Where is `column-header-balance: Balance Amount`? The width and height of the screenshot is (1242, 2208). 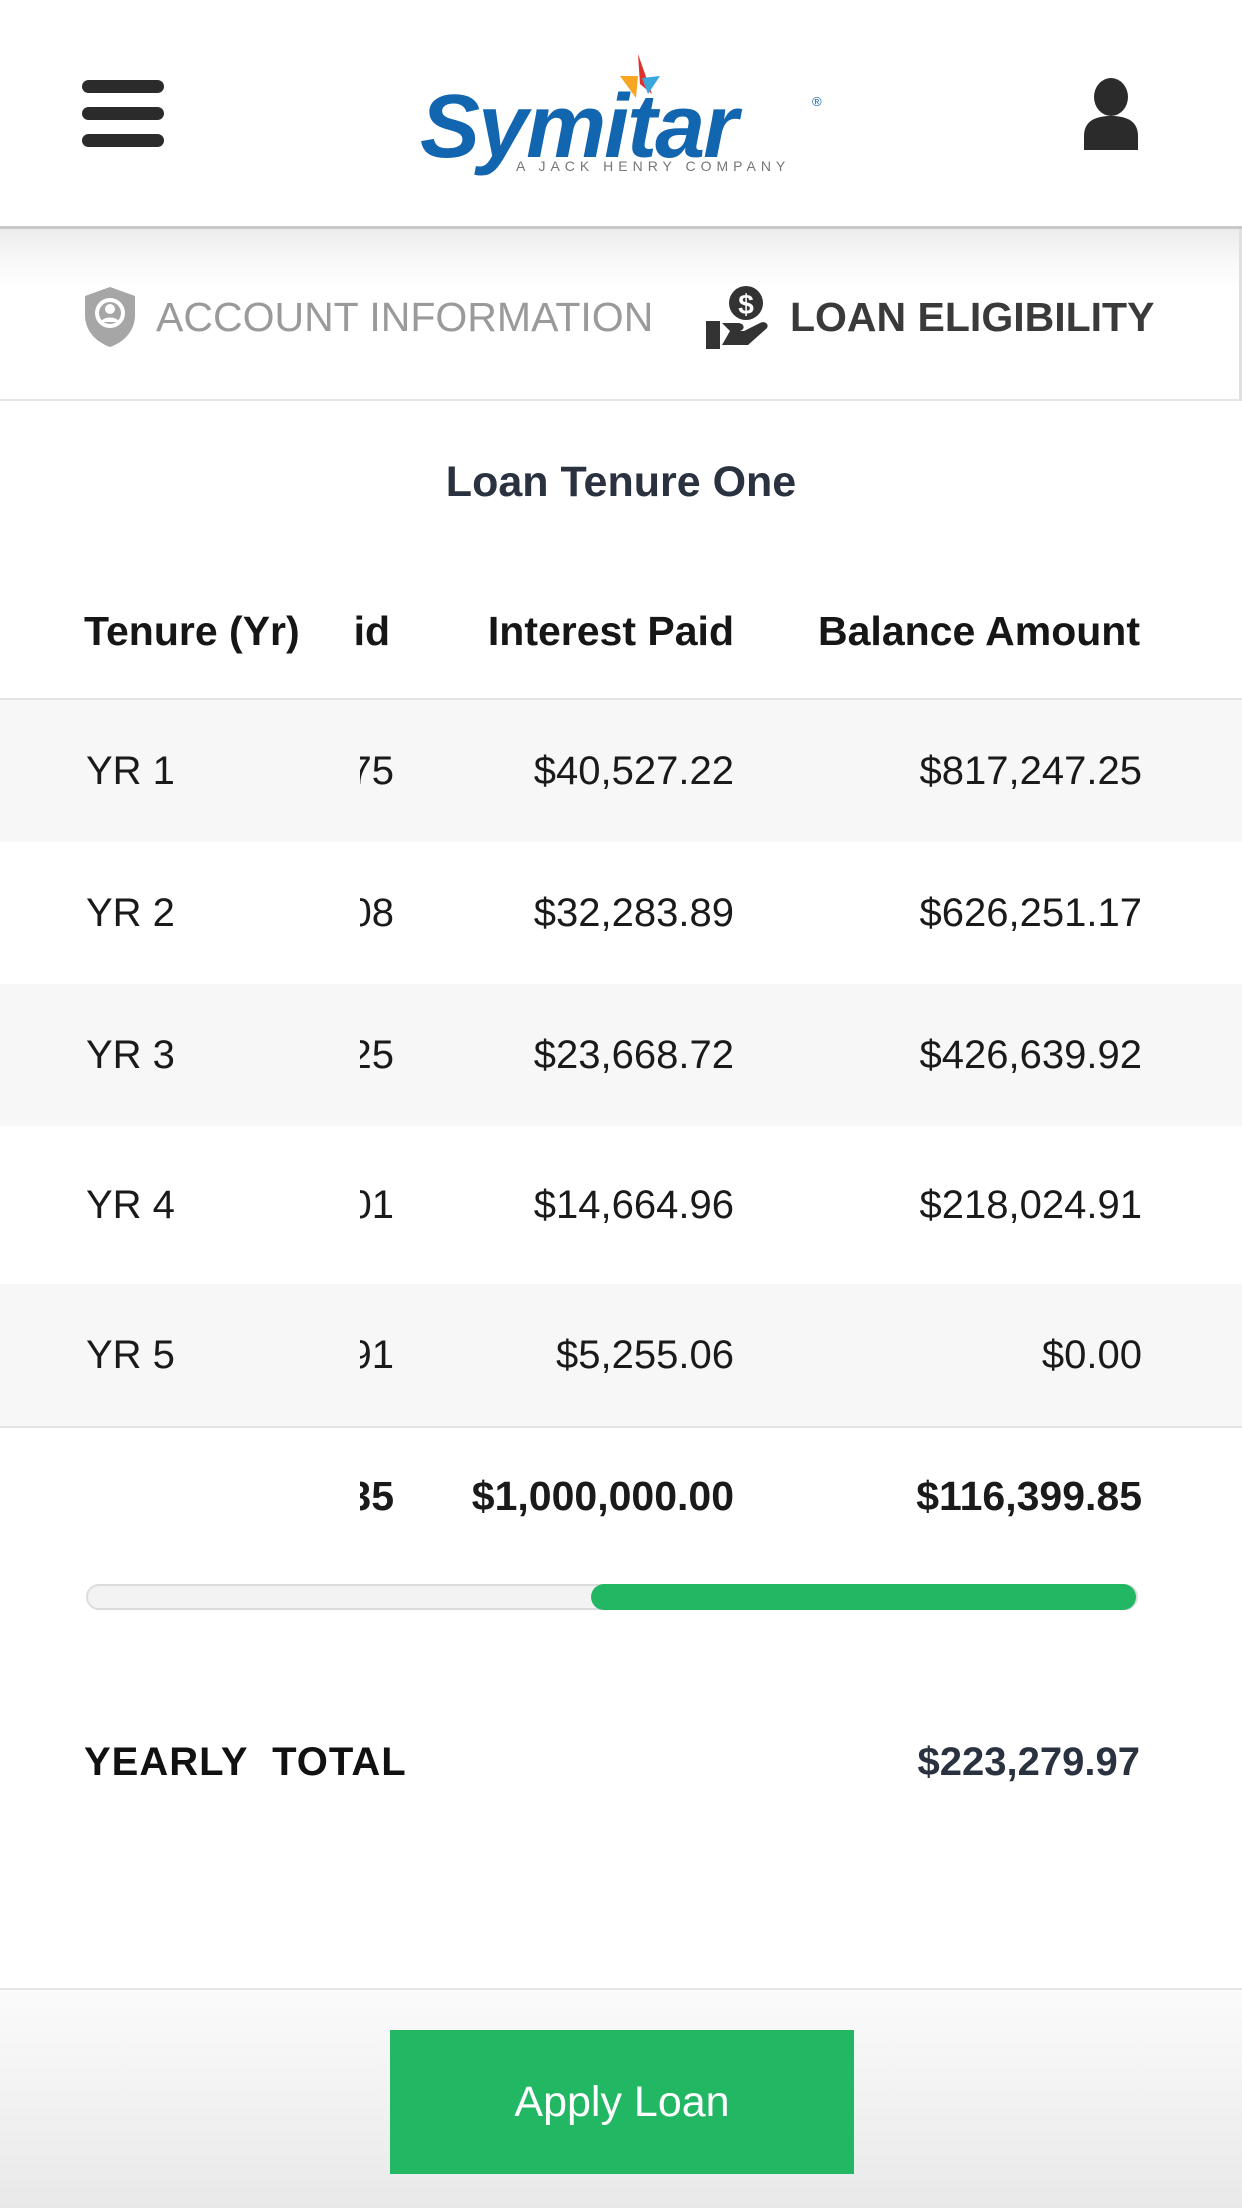
column-header-balance: Balance Amount is located at coordinates (979, 631).